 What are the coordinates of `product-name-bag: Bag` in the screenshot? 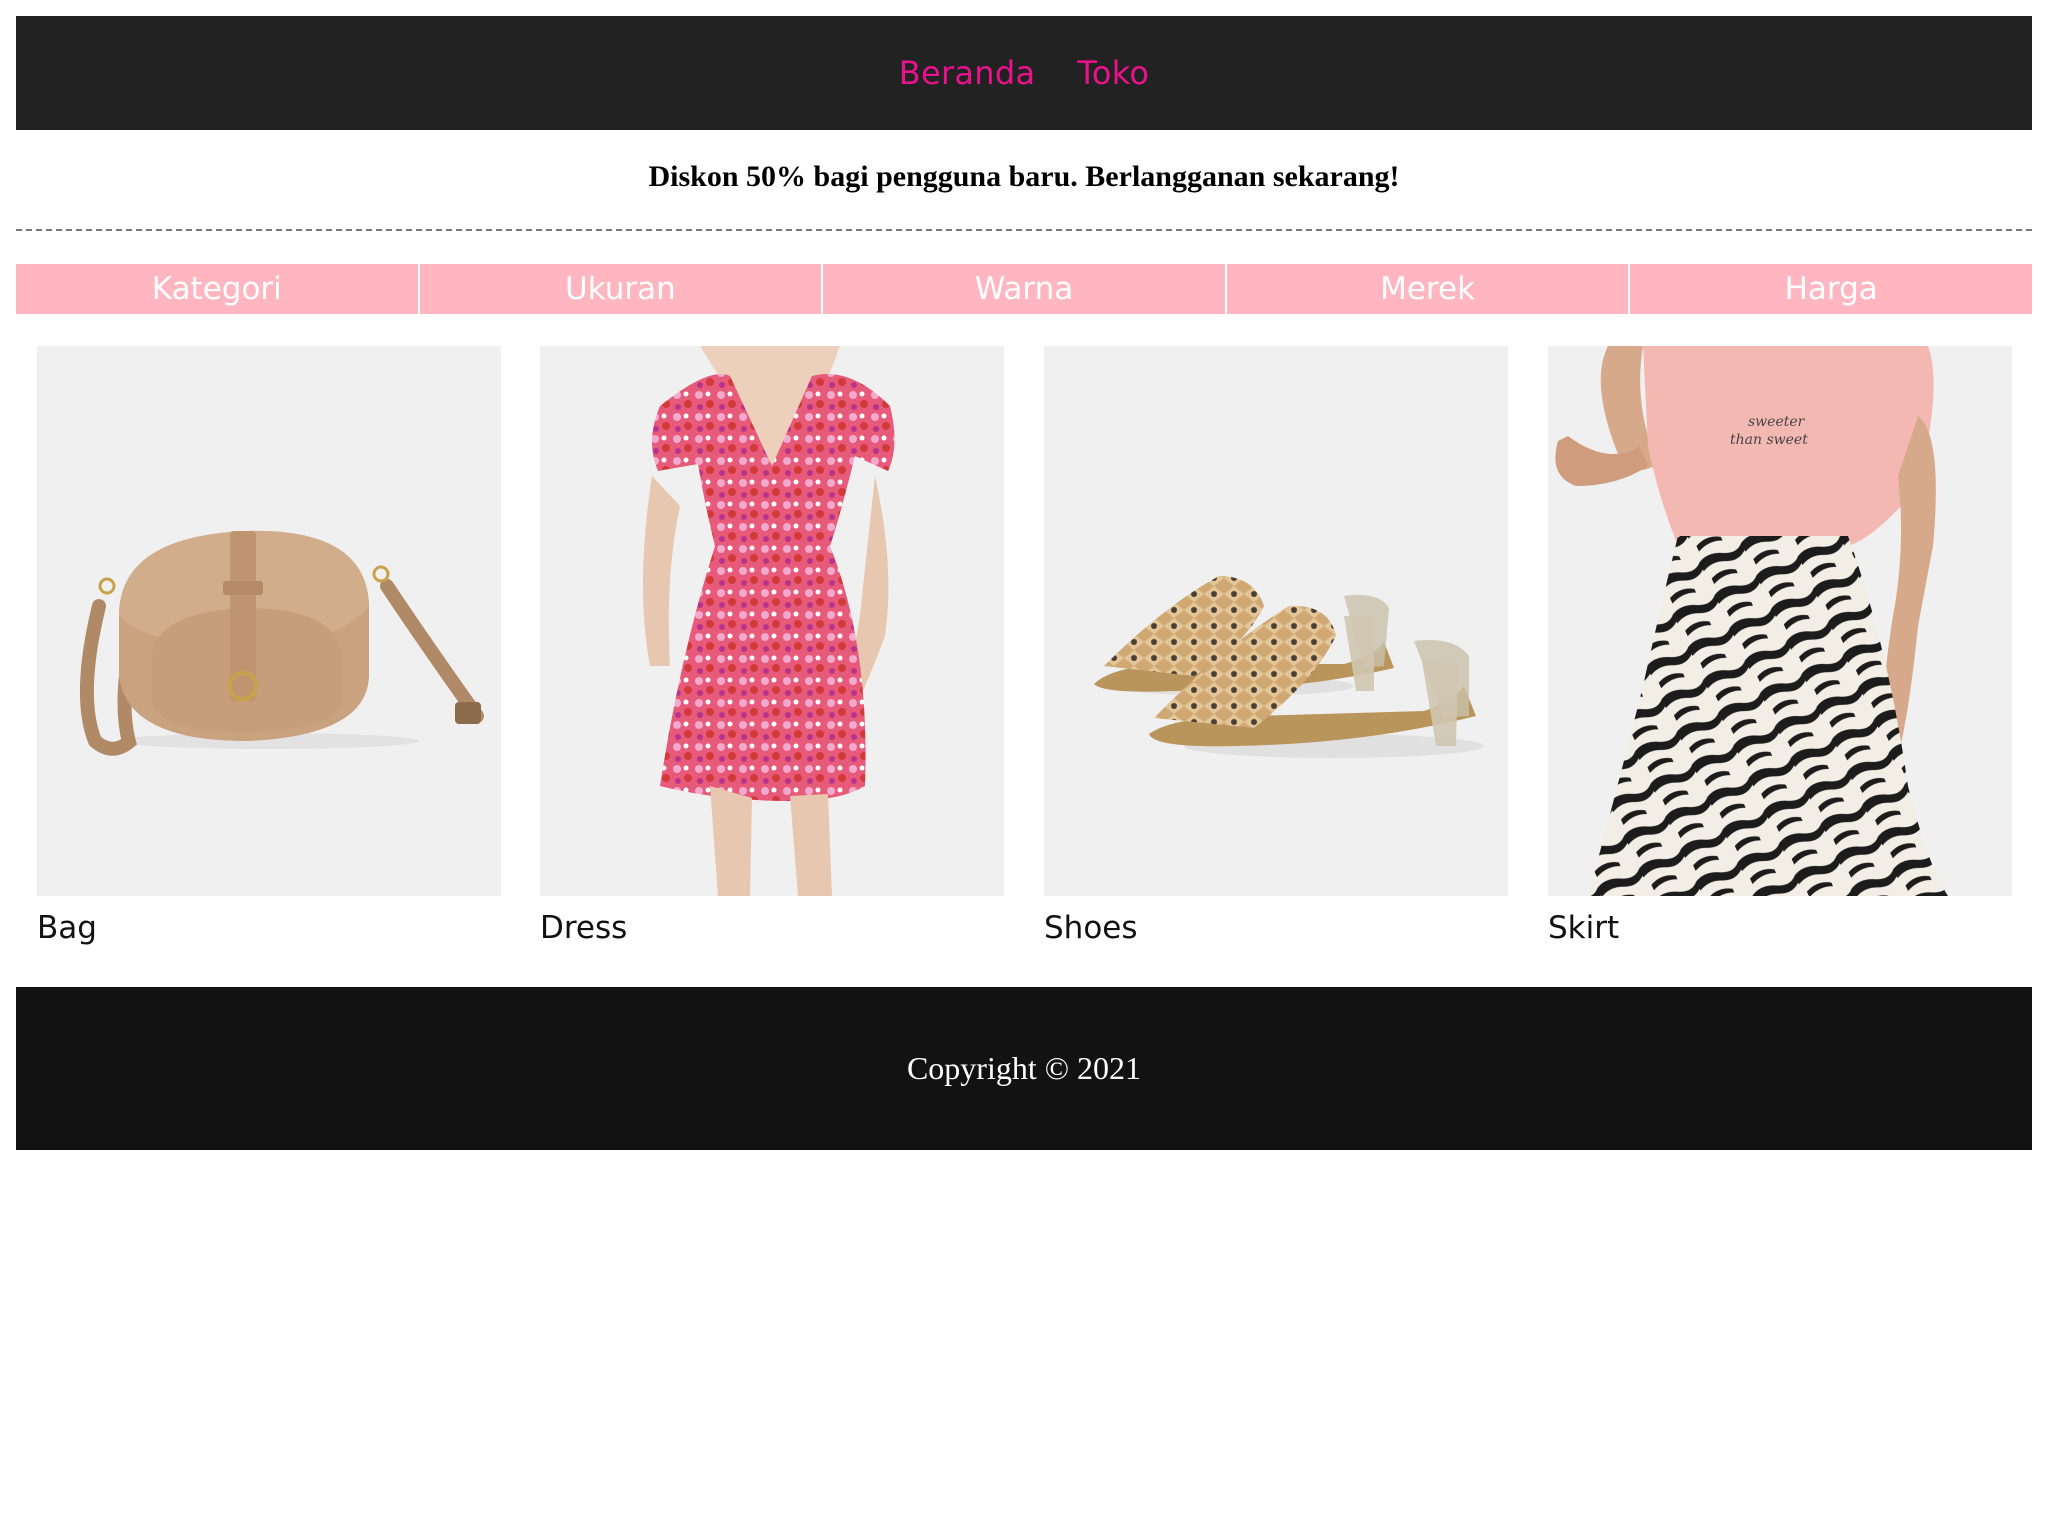 It's located at (269, 928).